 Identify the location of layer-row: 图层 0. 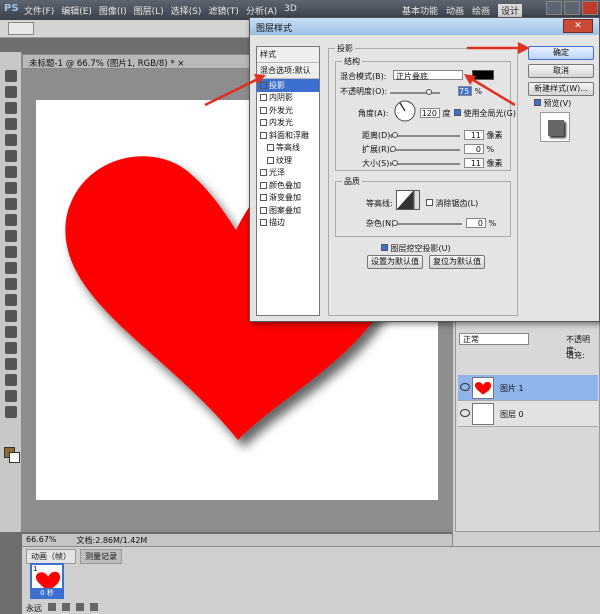
(528, 414).